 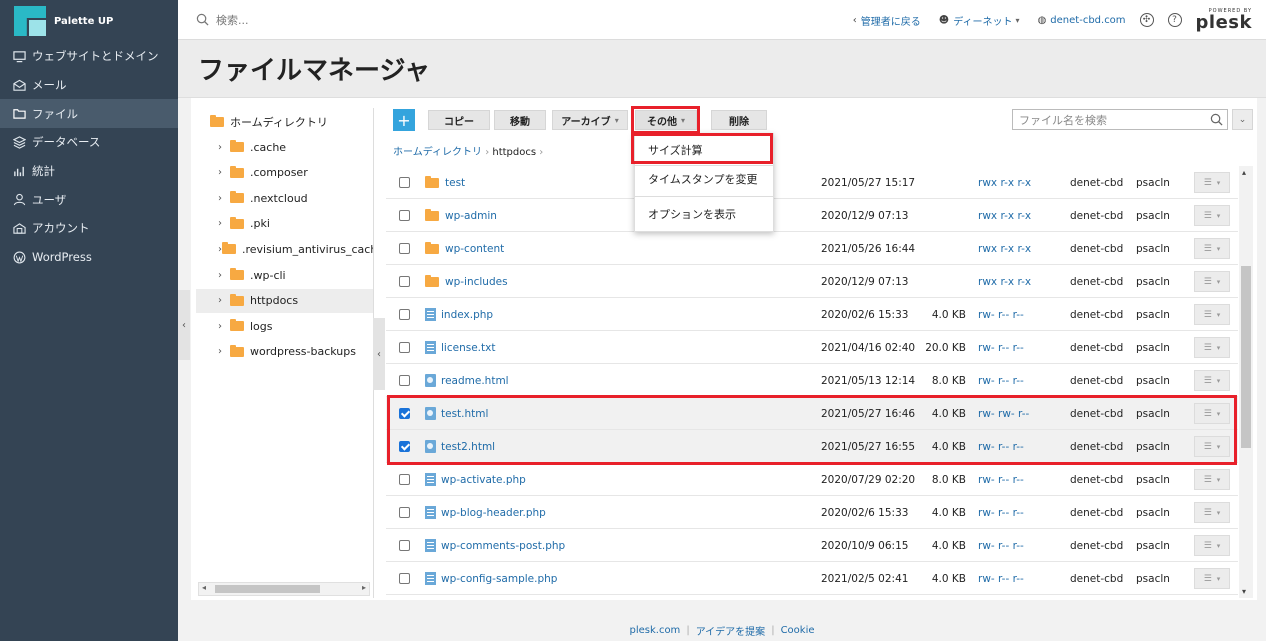 What do you see at coordinates (468, 348) in the screenshot?
I see `file-name-link: license.txt` at bounding box center [468, 348].